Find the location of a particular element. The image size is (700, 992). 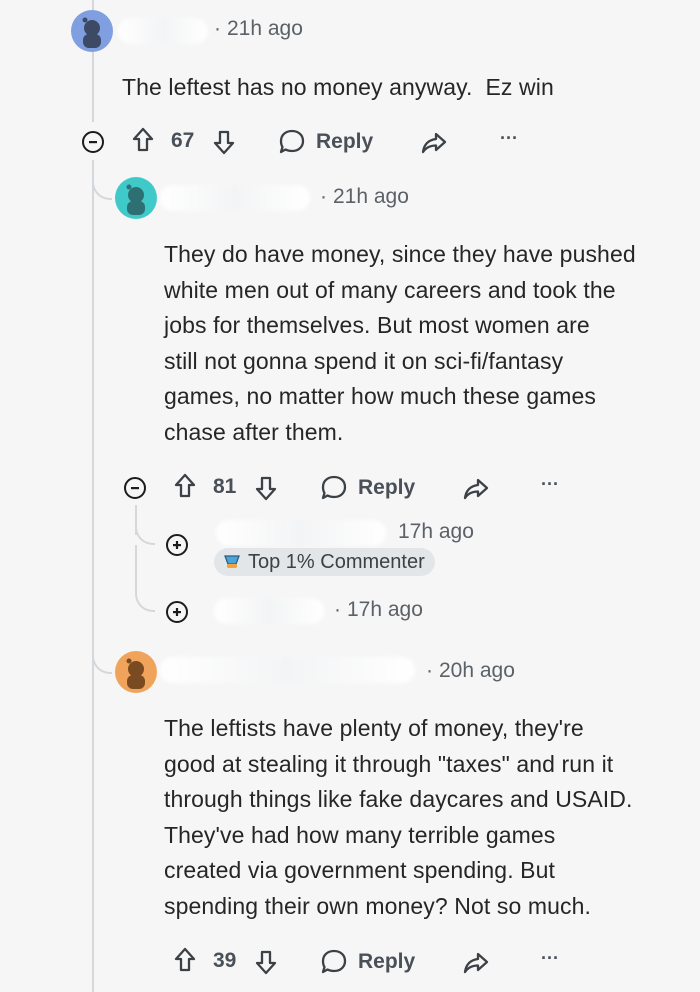

body-line: jobs for themselves. But most women are is located at coordinates (377, 325).